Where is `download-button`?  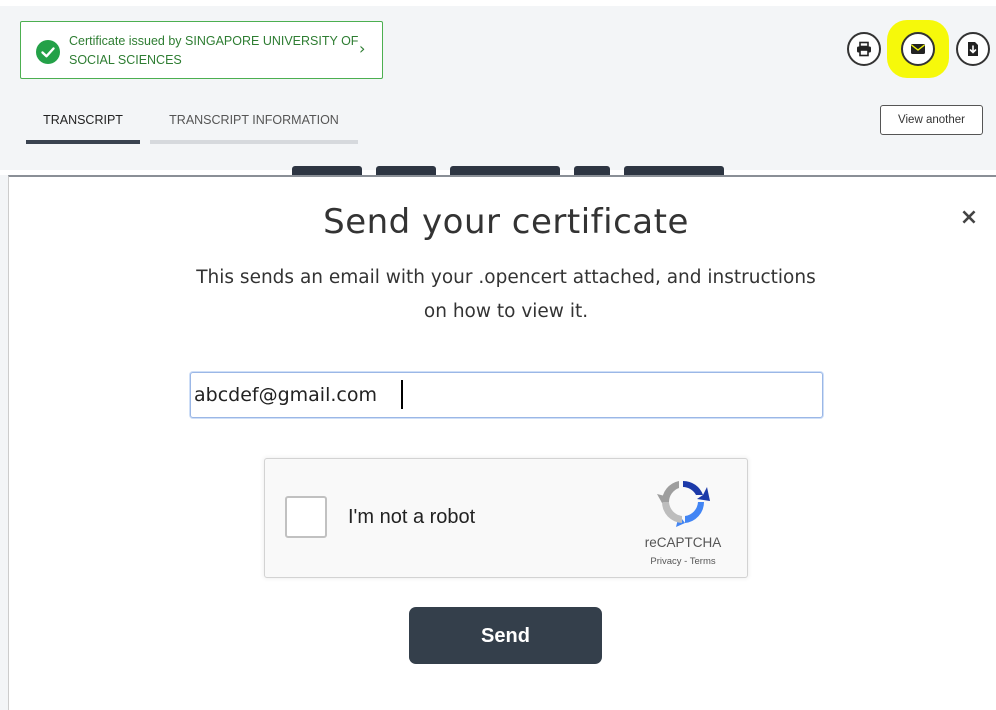 download-button is located at coordinates (973, 49).